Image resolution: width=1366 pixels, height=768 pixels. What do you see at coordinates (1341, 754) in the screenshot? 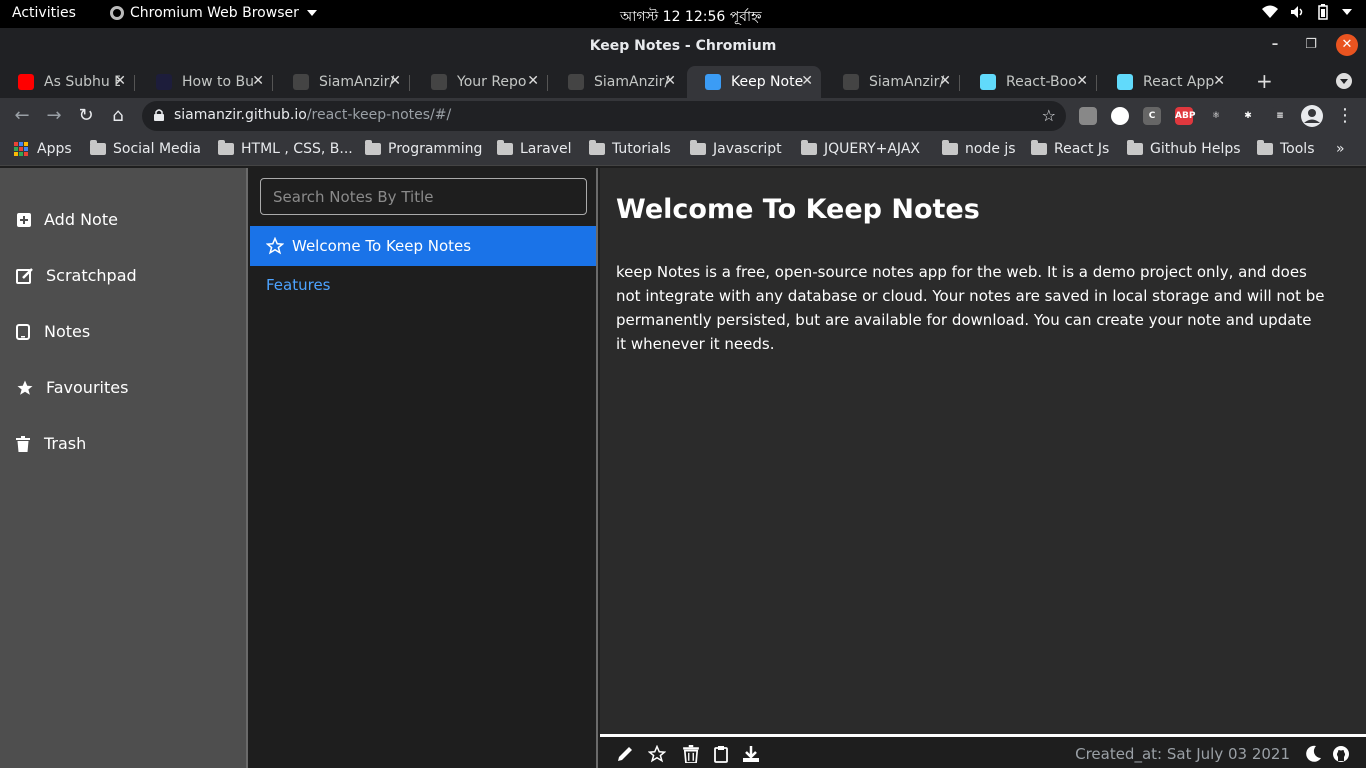
I see `github-icon` at bounding box center [1341, 754].